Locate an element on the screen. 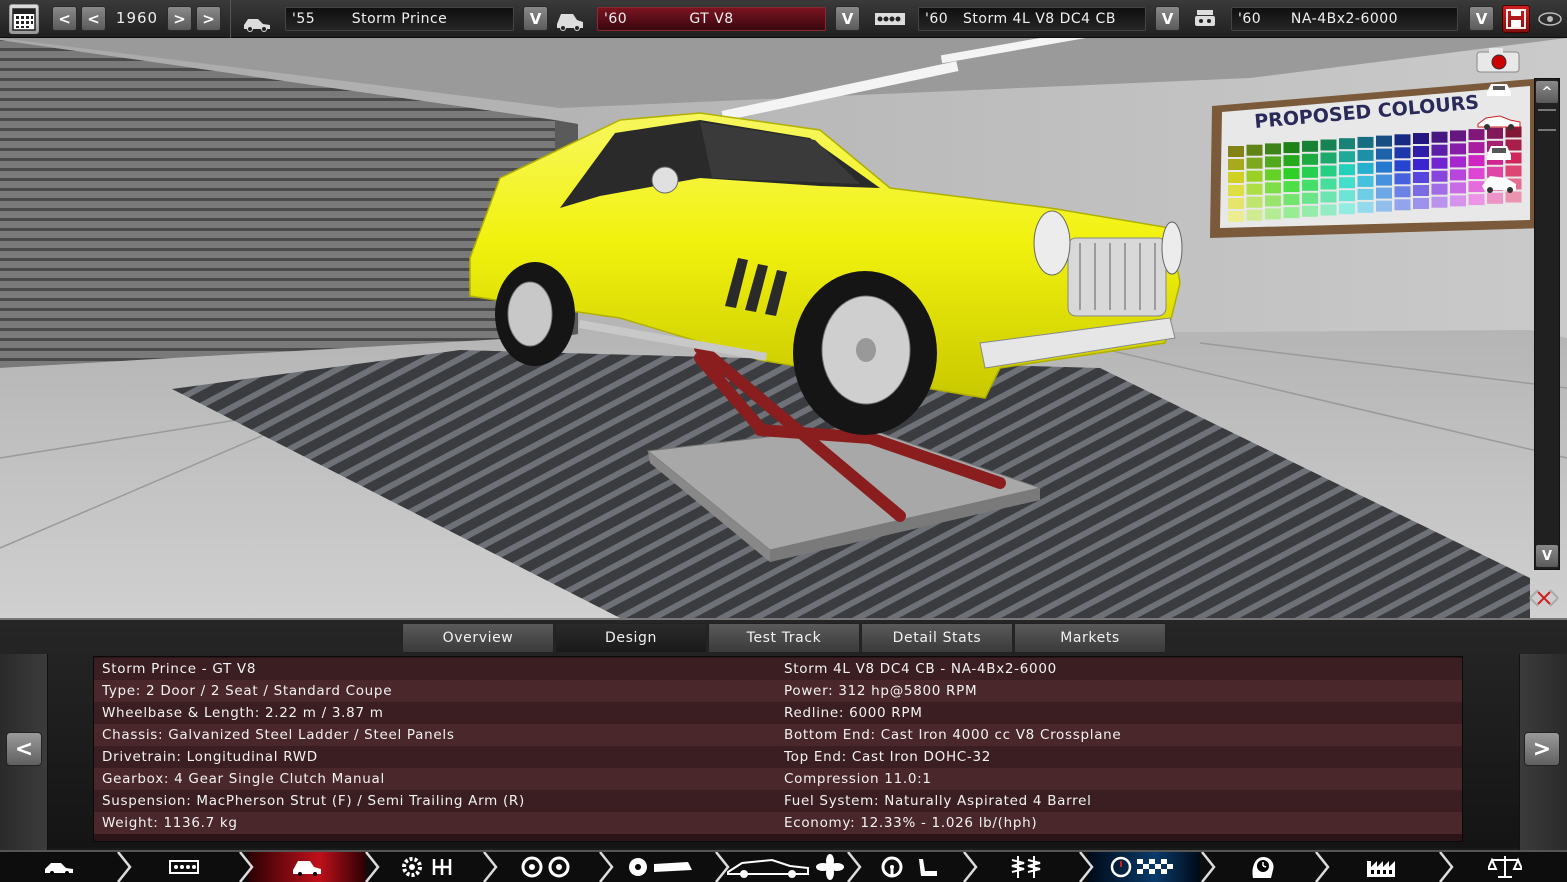 The image size is (1567, 882). calendar-icon is located at coordinates (24, 19).